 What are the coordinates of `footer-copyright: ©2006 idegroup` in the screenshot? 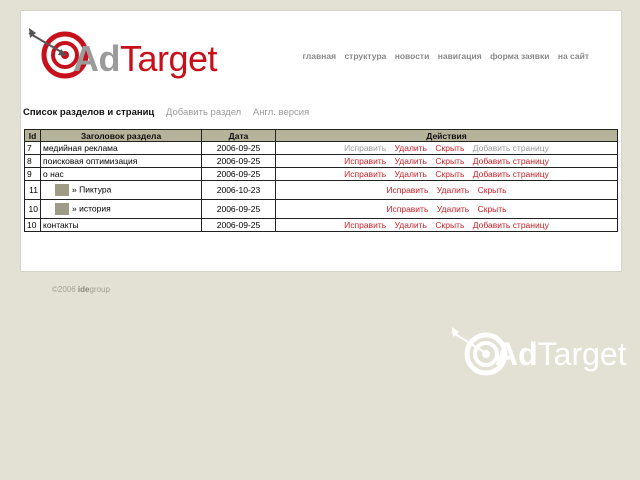 It's located at (81, 289).